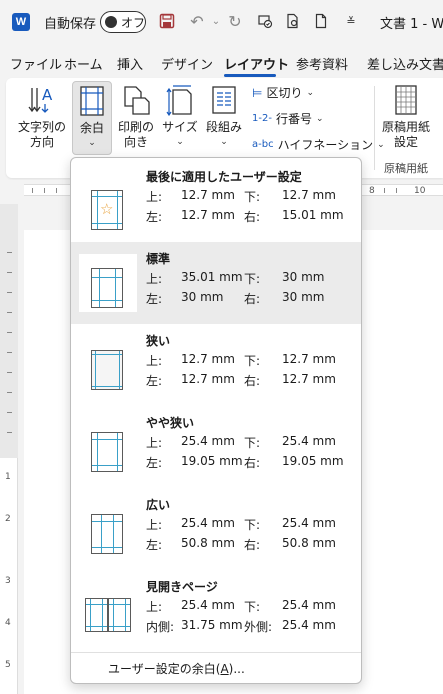 This screenshot has width=443, height=694. I want to click on tab-insert: 挿入, so click(130, 63).